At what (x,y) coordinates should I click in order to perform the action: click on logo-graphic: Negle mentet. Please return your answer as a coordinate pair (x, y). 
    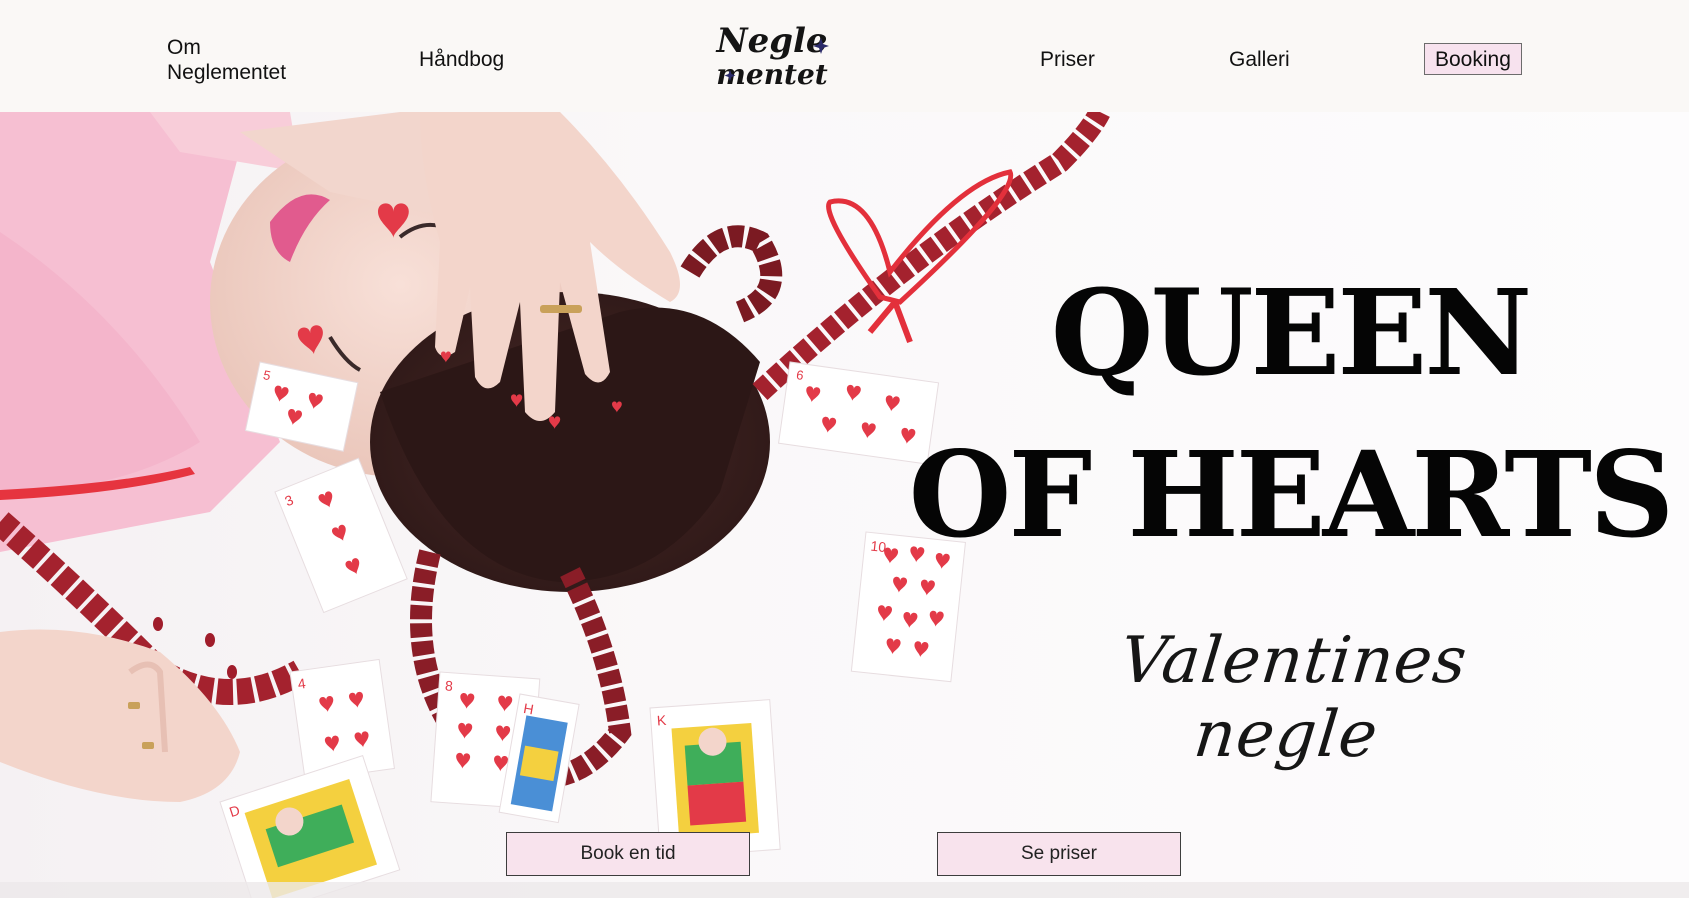
    Looking at the image, I should click on (772, 56).